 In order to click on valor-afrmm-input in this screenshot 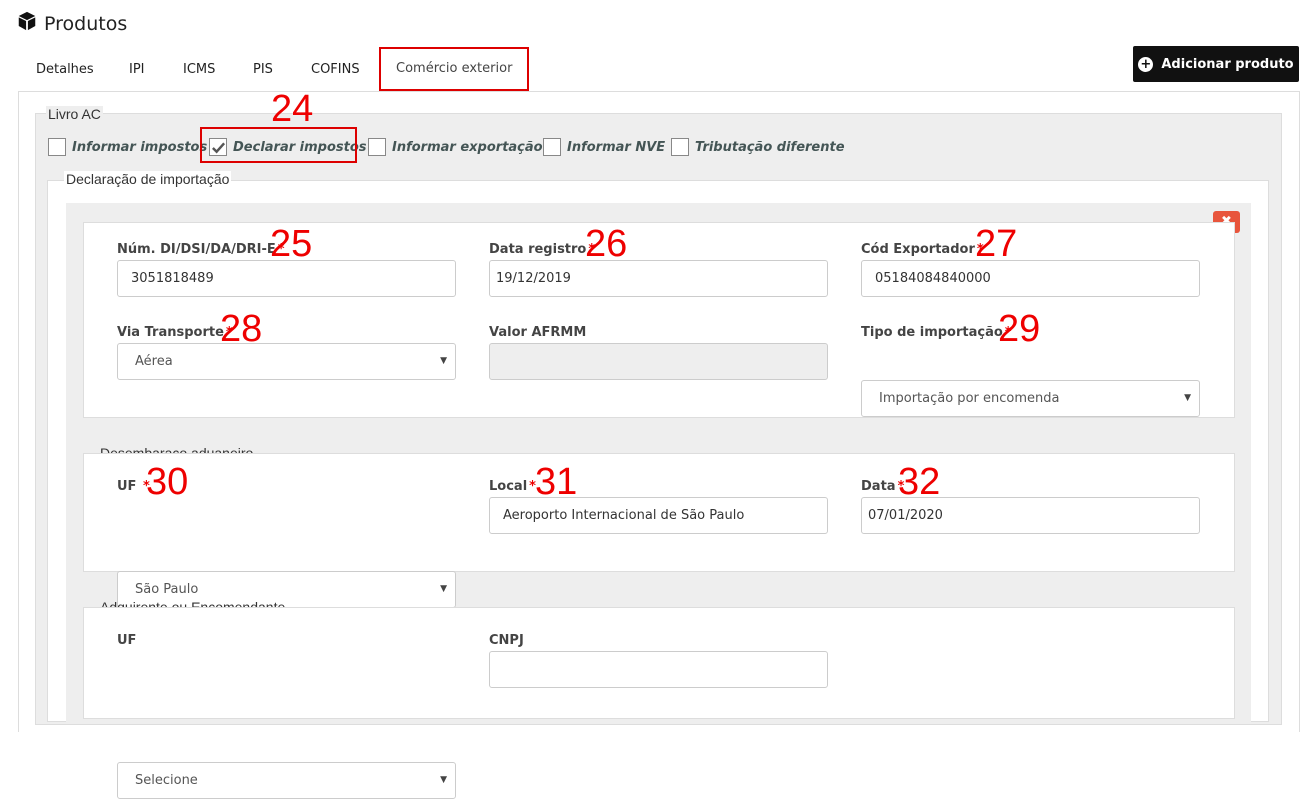, I will do `click(658, 361)`.